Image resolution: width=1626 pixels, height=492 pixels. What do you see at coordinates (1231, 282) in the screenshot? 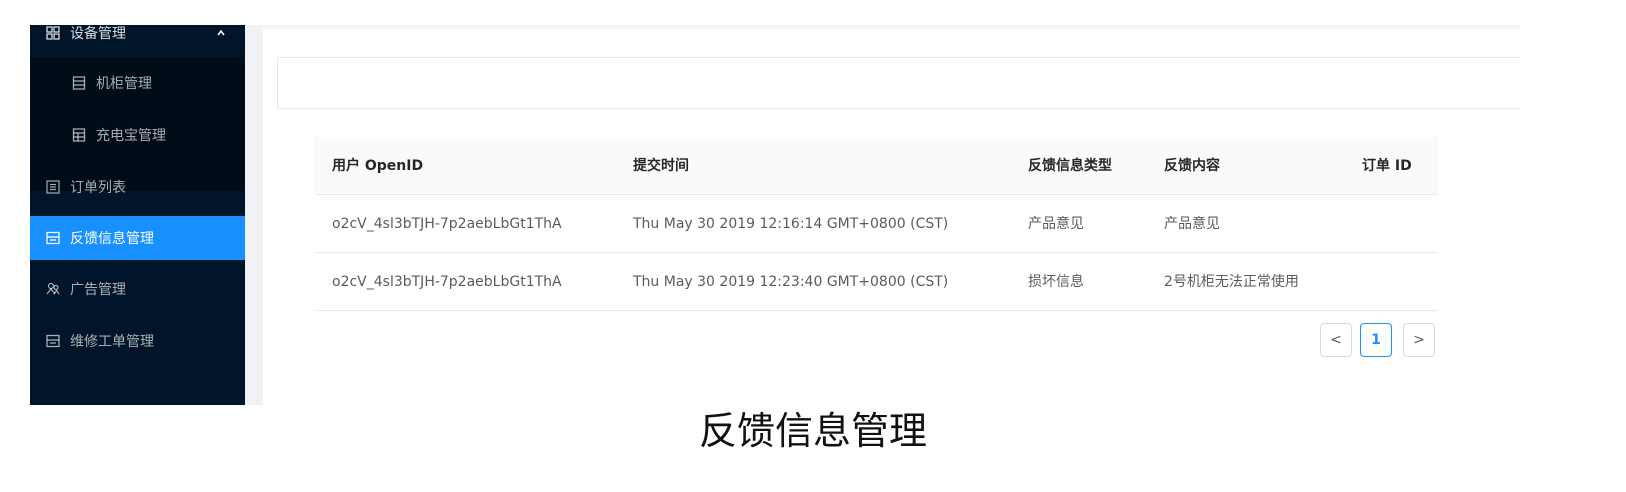
I see `cell-content: 2号机柜无法正常使用` at bounding box center [1231, 282].